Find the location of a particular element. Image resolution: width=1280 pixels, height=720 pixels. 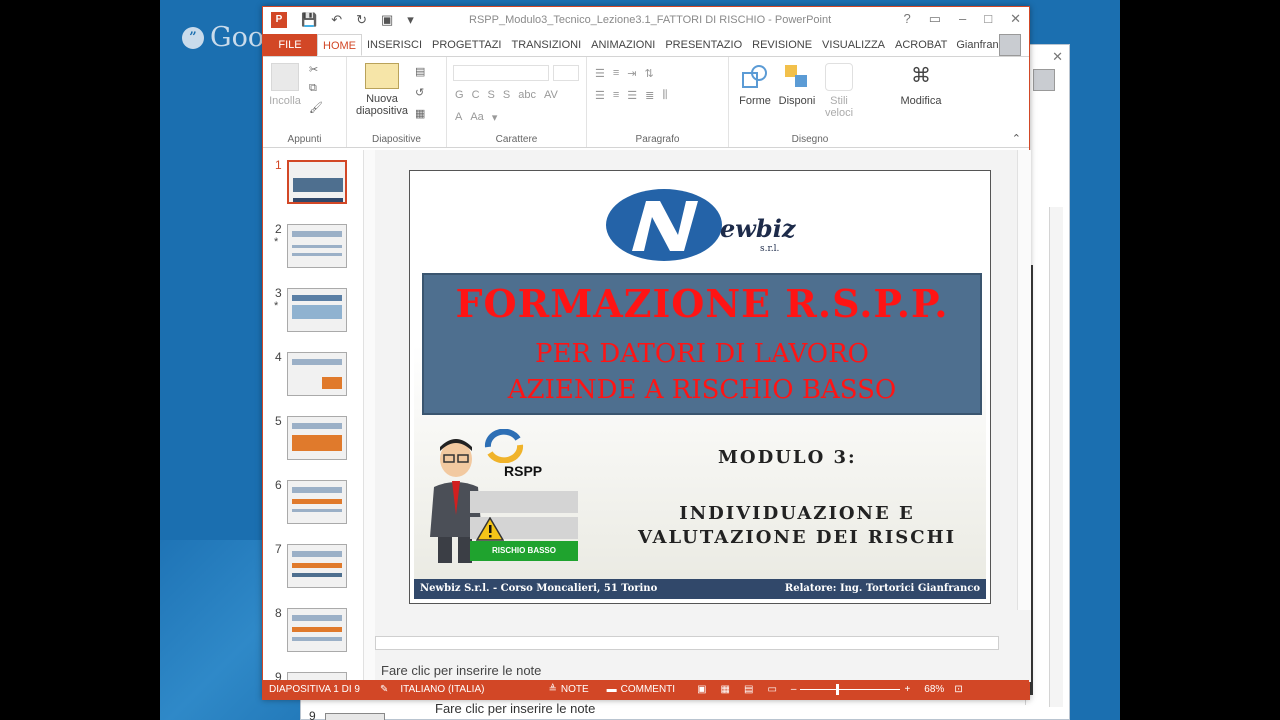

thumbnails-scrollbar is located at coordinates (369, 416).